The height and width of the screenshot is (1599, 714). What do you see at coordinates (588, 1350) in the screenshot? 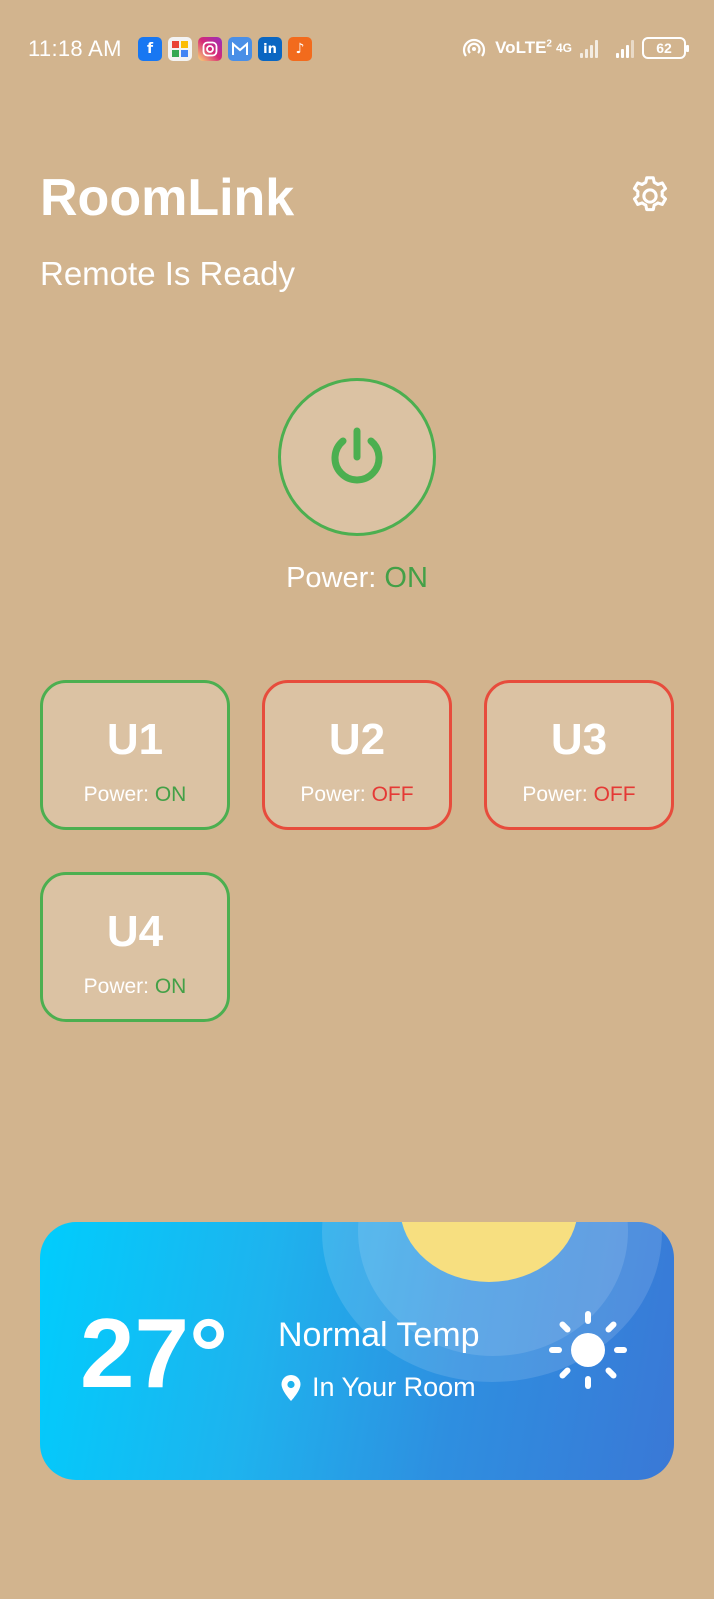
I see `sun-icon` at bounding box center [588, 1350].